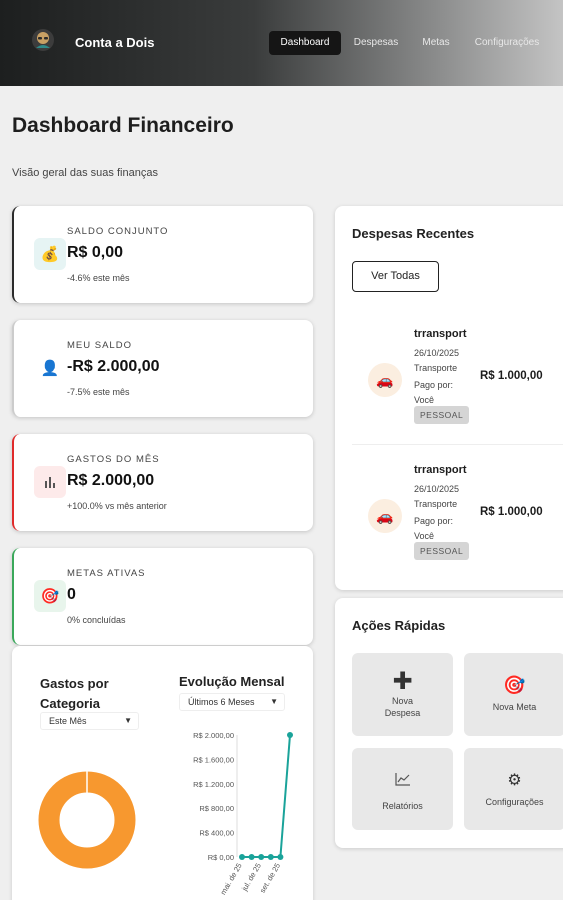 The image size is (563, 900). Describe the element at coordinates (213, 759) in the screenshot. I see `y-tick-label: R$ 1.600,00` at that location.